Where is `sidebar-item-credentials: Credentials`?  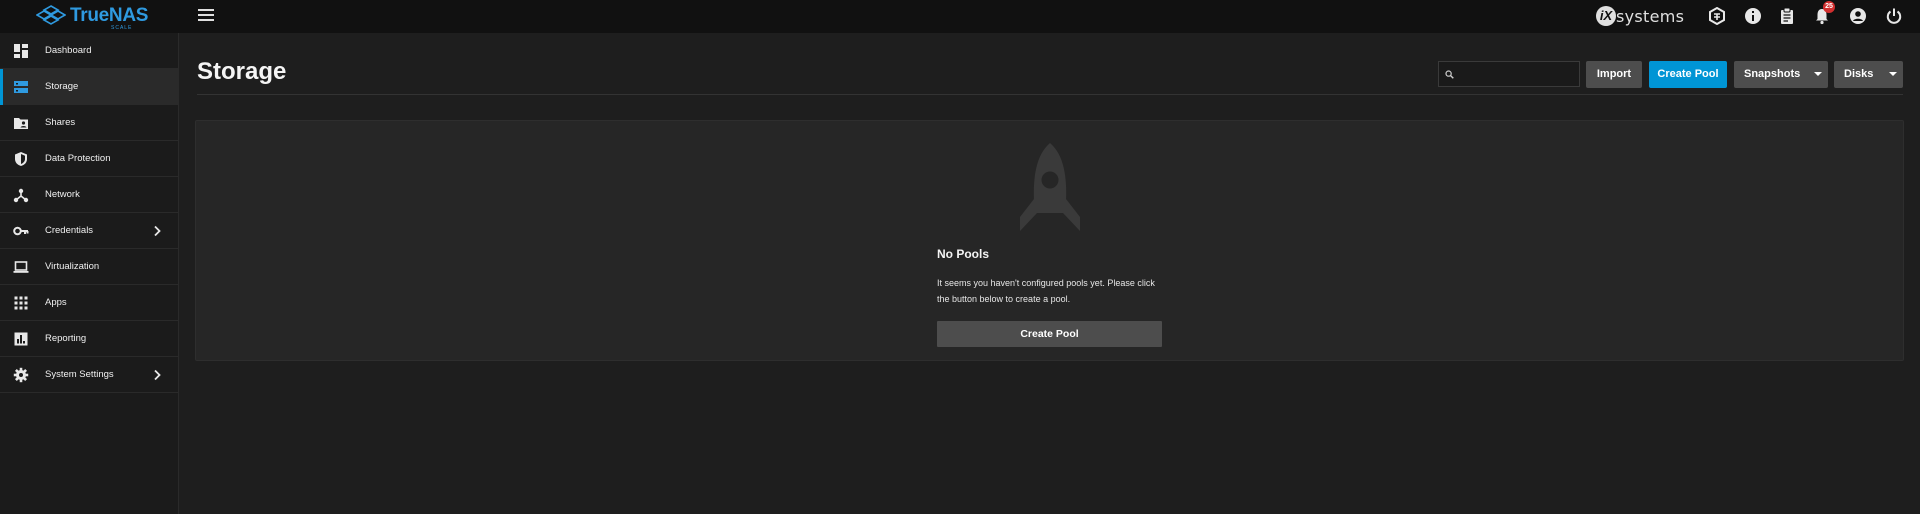 sidebar-item-credentials: Credentials is located at coordinates (89, 231).